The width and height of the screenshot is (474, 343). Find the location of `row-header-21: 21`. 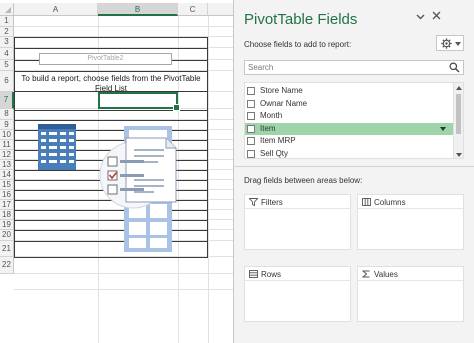

row-header-21: 21 is located at coordinates (7, 249).